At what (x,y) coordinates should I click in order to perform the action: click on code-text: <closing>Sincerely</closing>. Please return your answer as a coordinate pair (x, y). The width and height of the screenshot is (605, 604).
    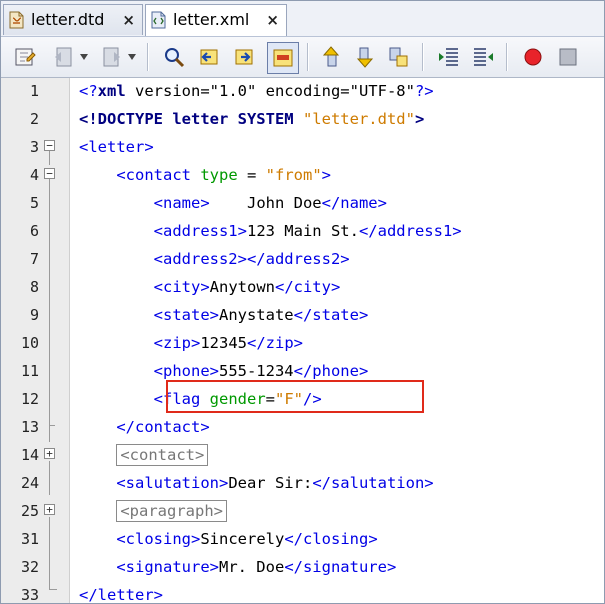
    Looking at the image, I should click on (228, 539).